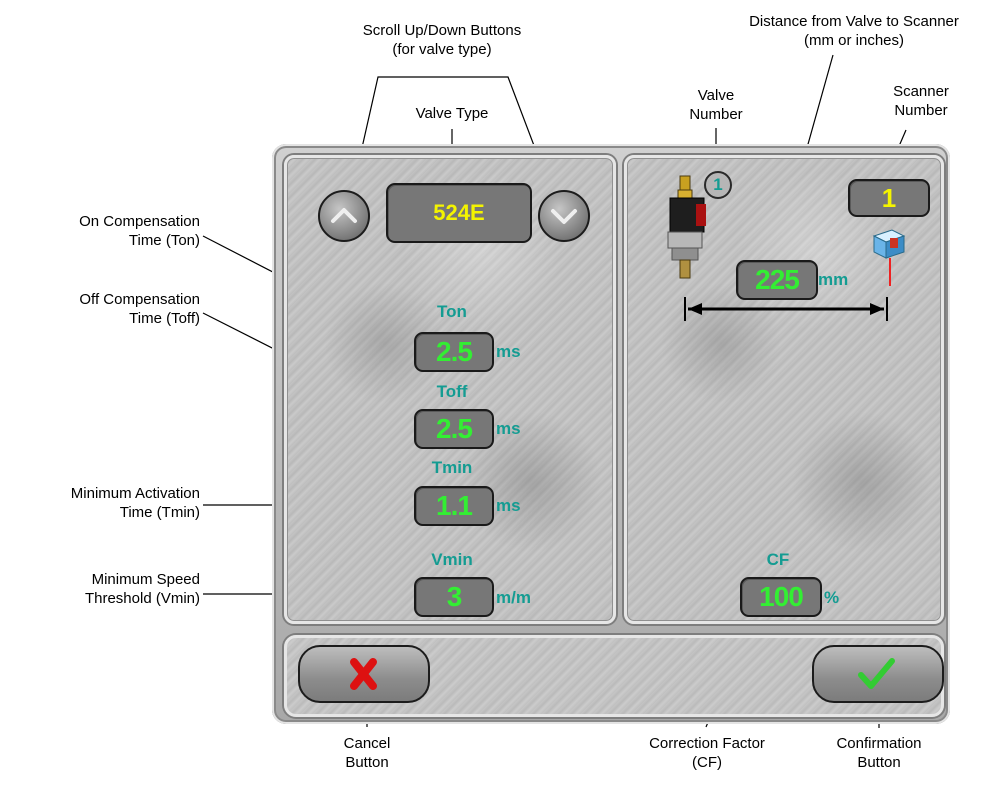 Image resolution: width=1008 pixels, height=800 pixels. I want to click on callout-off-compensation: Off Compensation Time (Toff), so click(139, 309).